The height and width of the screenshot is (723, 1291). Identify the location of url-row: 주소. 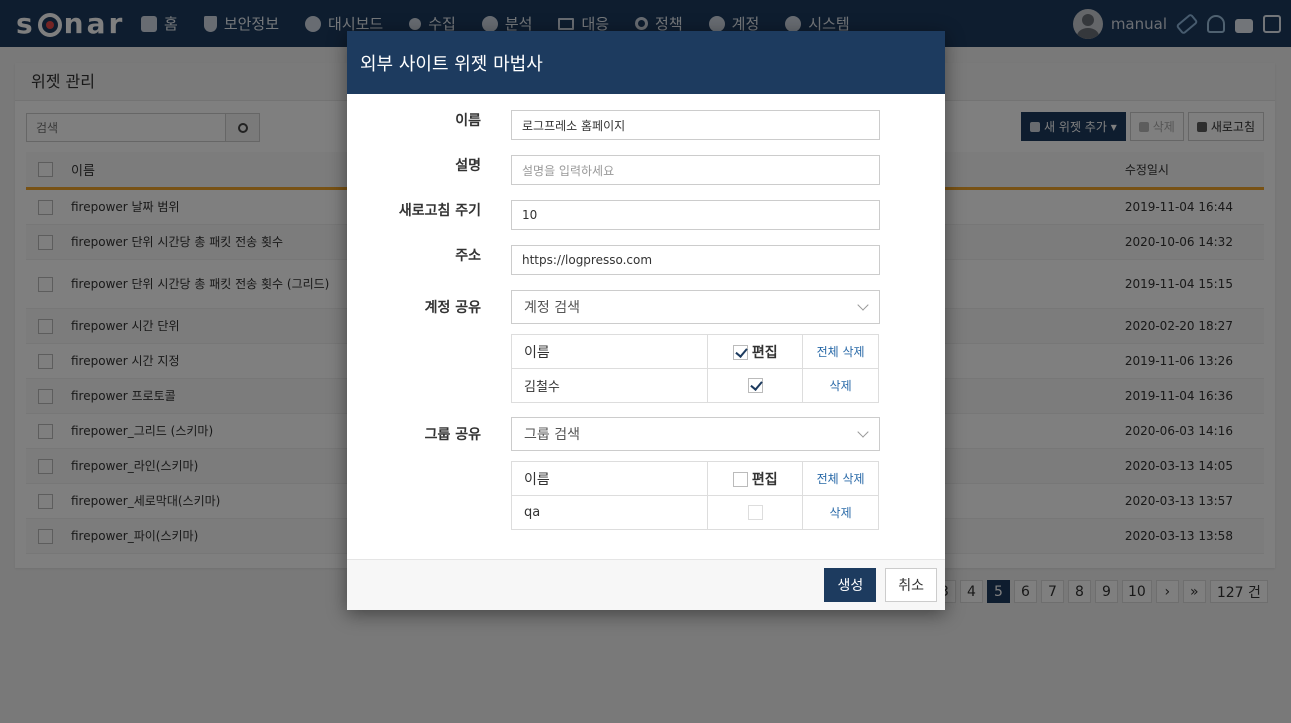
(414, 255).